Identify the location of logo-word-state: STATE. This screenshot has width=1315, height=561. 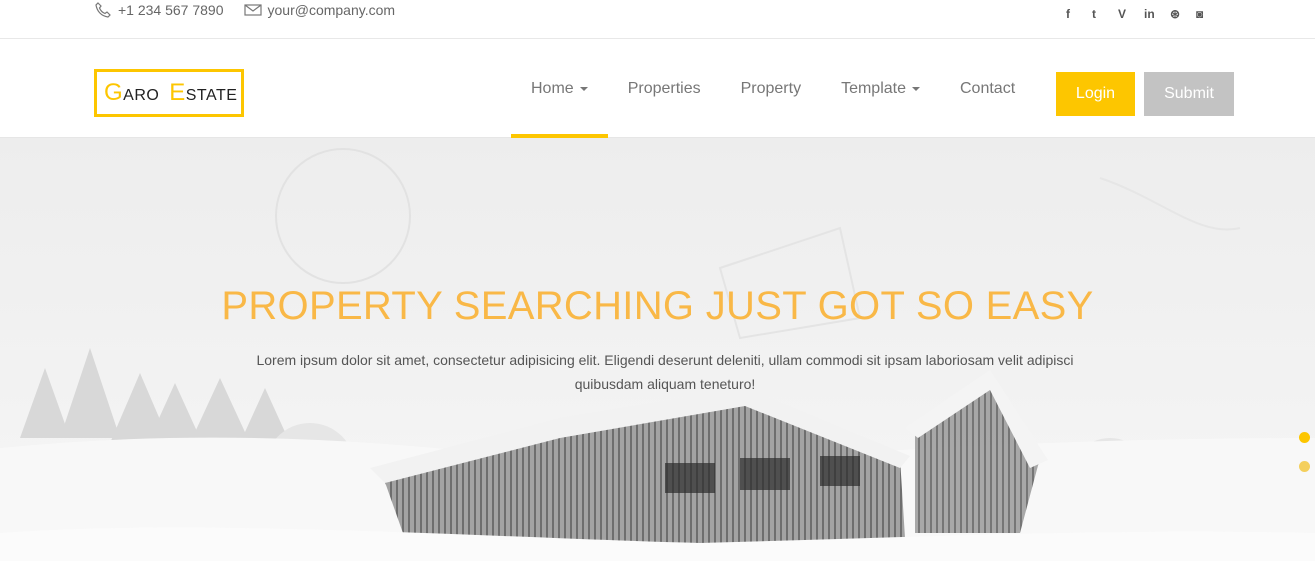
(211, 95).